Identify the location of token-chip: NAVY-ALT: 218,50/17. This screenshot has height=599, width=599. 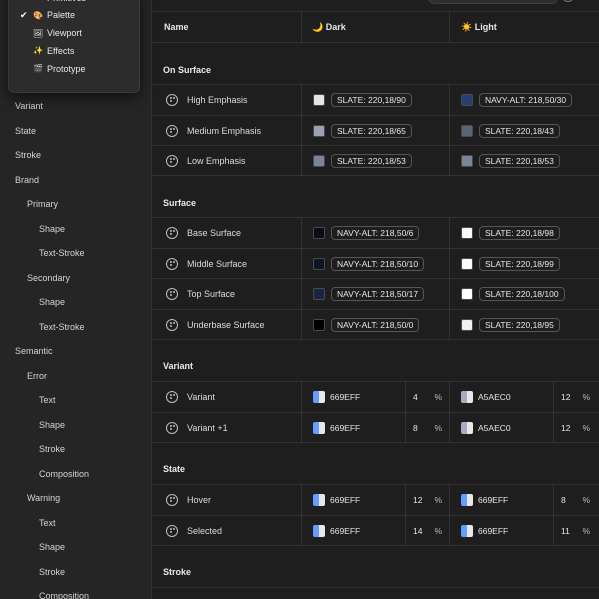
(378, 294).